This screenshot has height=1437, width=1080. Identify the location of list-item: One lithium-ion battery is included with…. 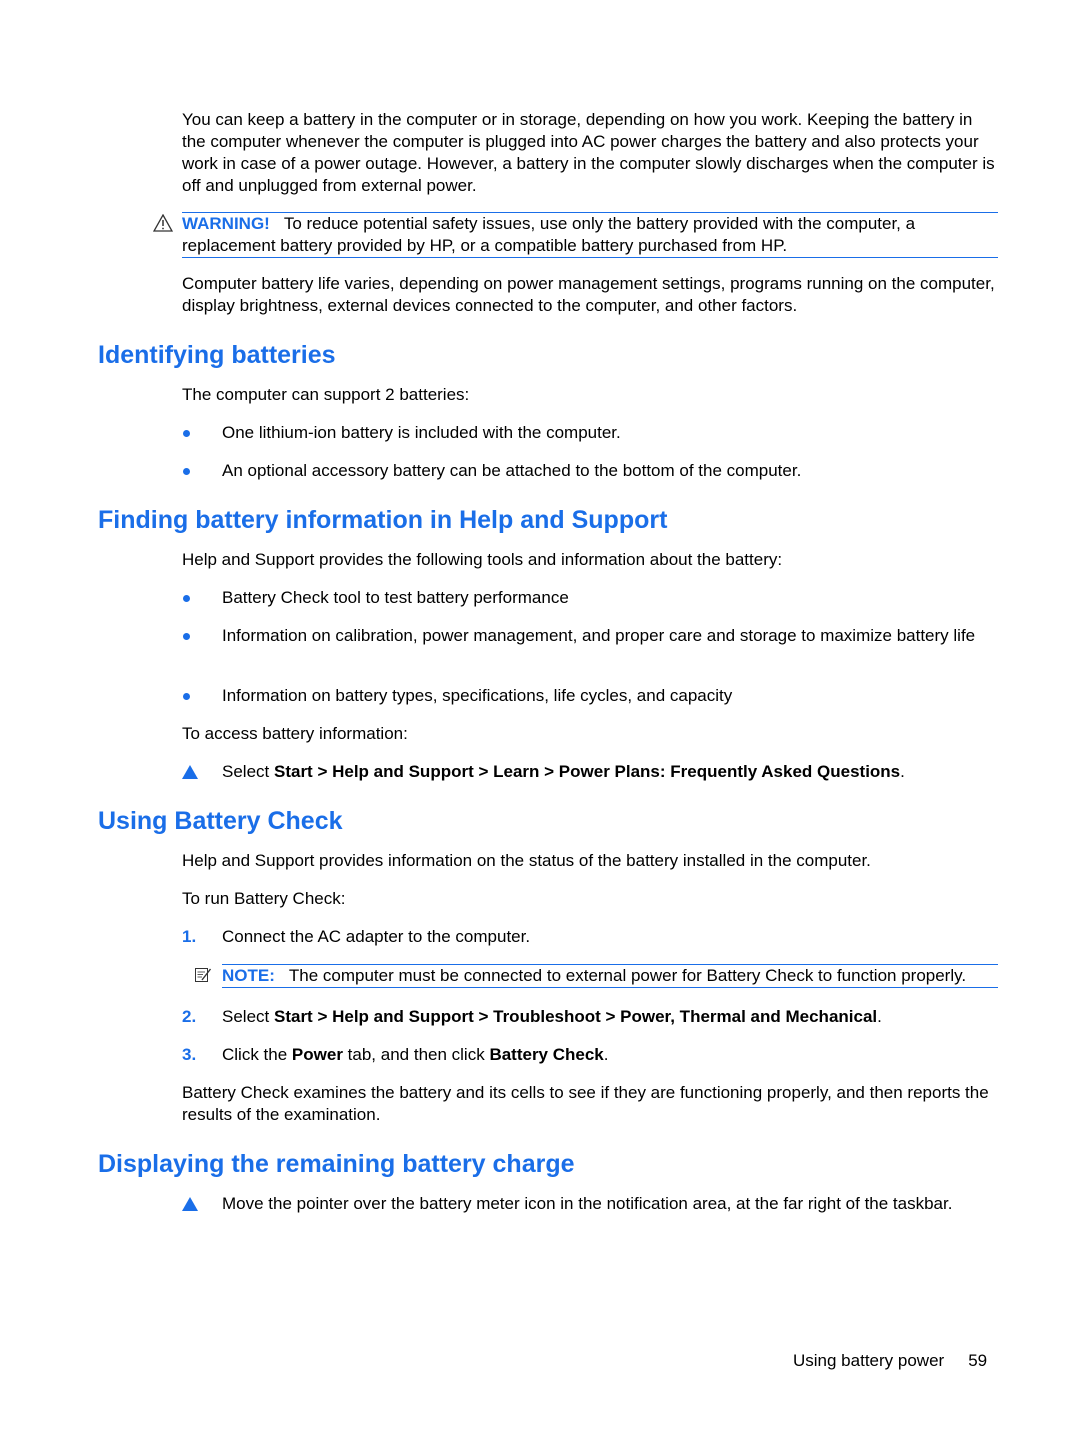
(590, 433).